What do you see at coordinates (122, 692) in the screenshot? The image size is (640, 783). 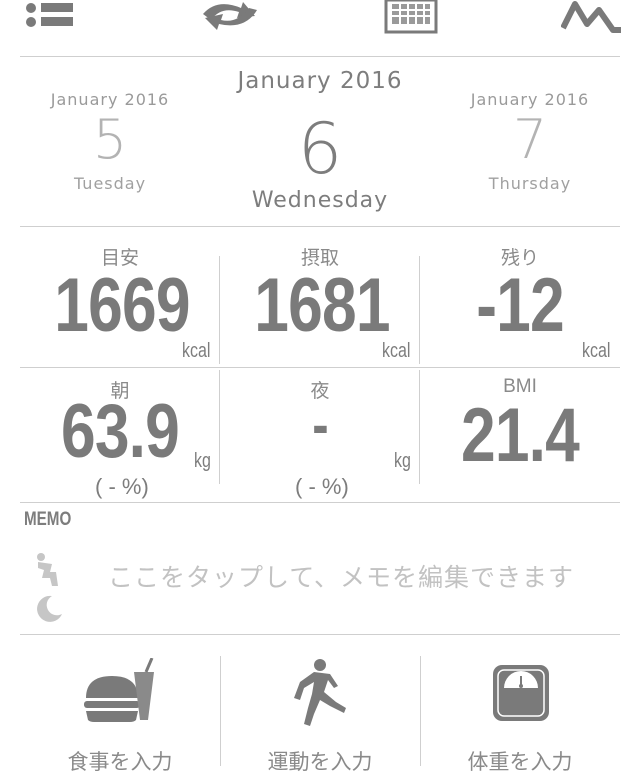 I see `burger-drink-icon` at bounding box center [122, 692].